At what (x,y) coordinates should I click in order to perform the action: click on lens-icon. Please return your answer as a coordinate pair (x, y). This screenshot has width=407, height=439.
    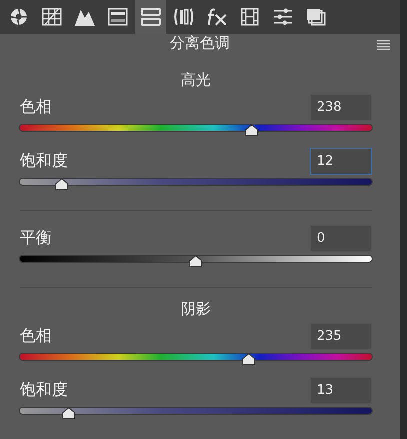
    Looking at the image, I should click on (184, 17).